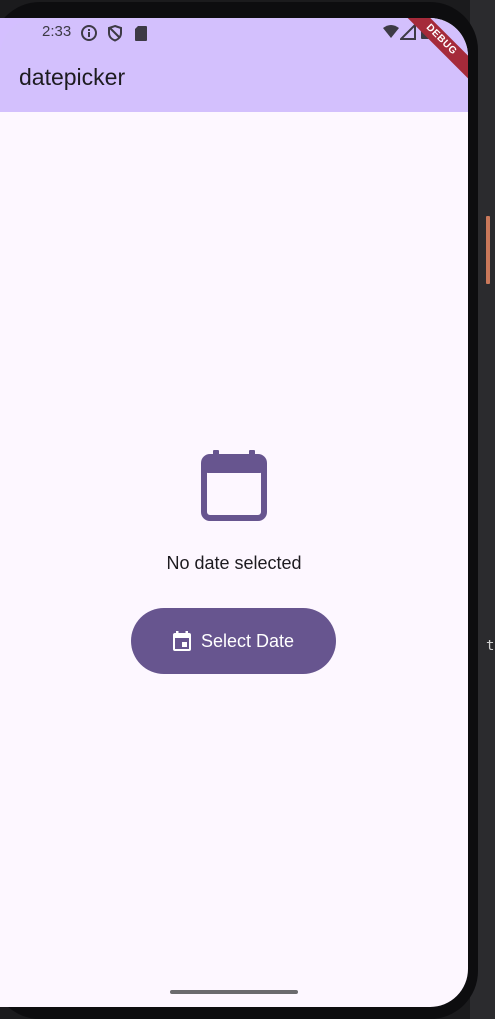 This screenshot has width=495, height=1019. Describe the element at coordinates (247, 640) in the screenshot. I see `select-date-label: Select Date` at that location.